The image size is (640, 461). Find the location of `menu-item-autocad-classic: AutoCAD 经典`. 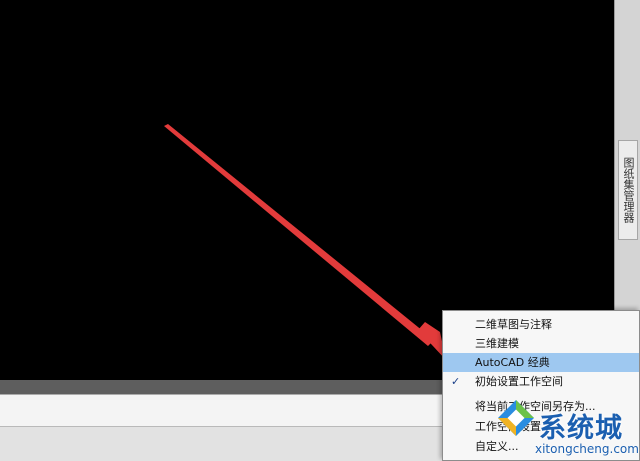

menu-item-autocad-classic: AutoCAD 经典 is located at coordinates (541, 362).